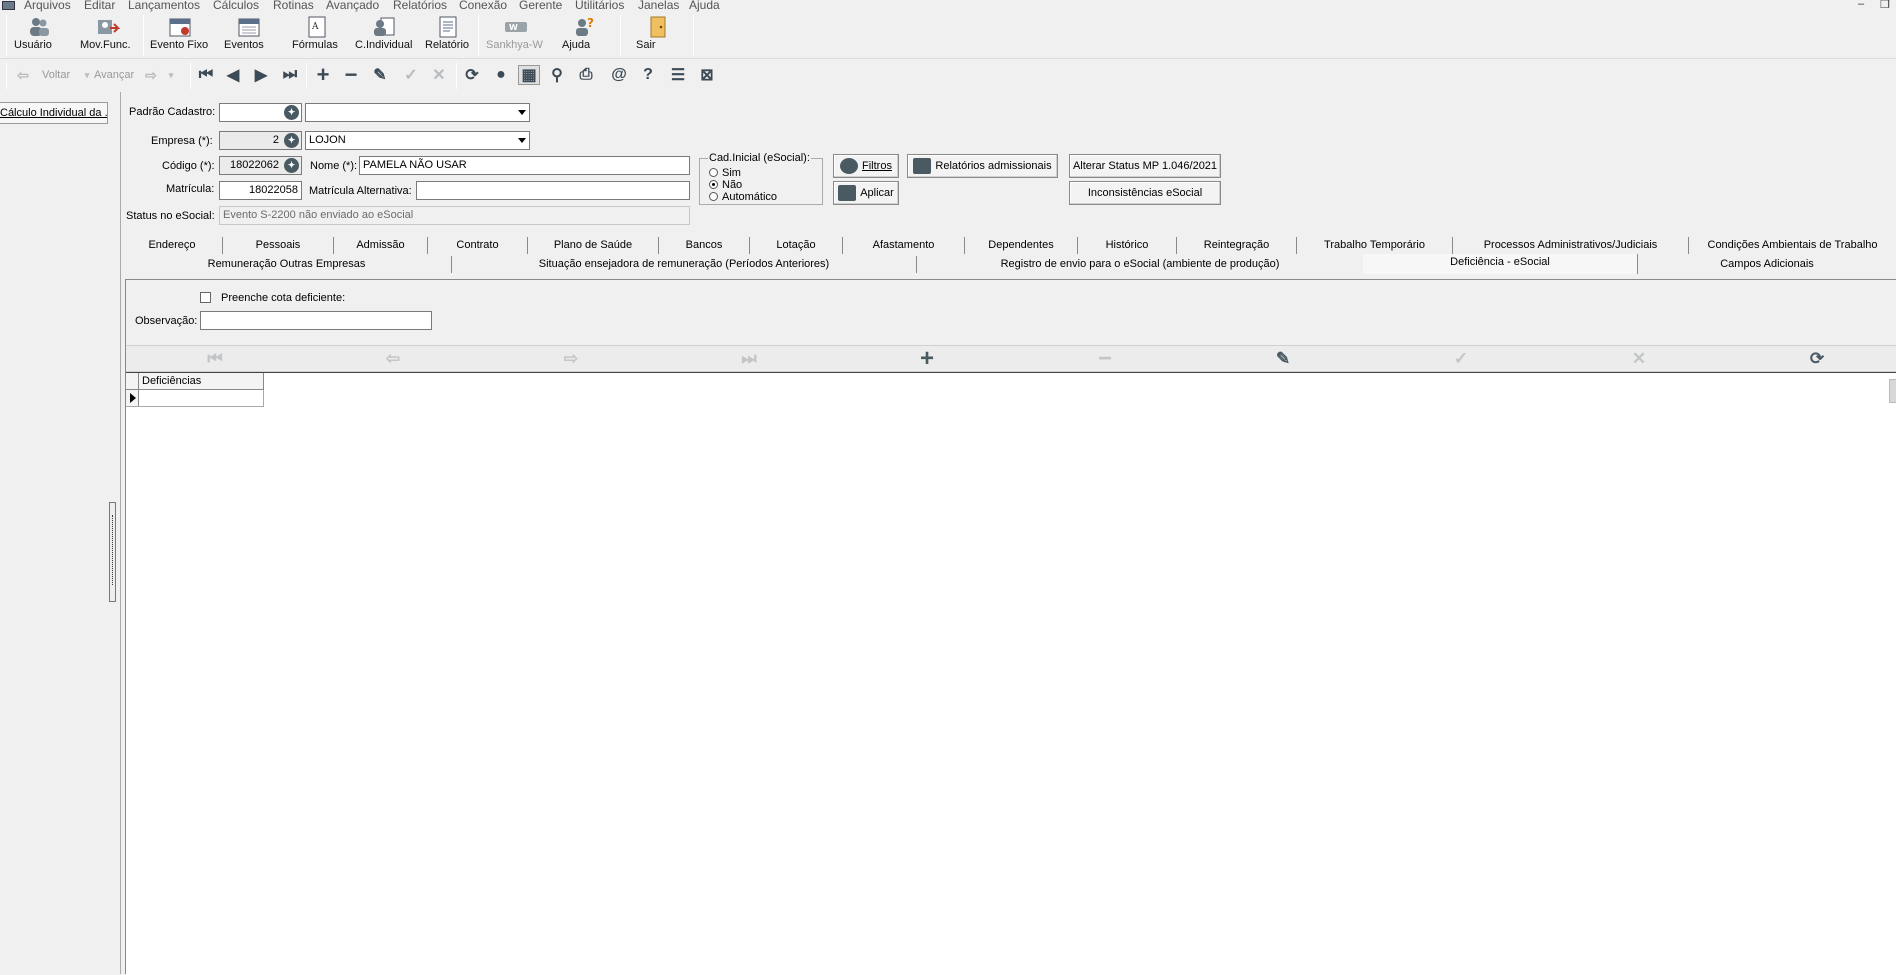 This screenshot has height=975, width=1896. Describe the element at coordinates (586, 75) in the screenshot. I see `print-icon: ⎙` at that location.